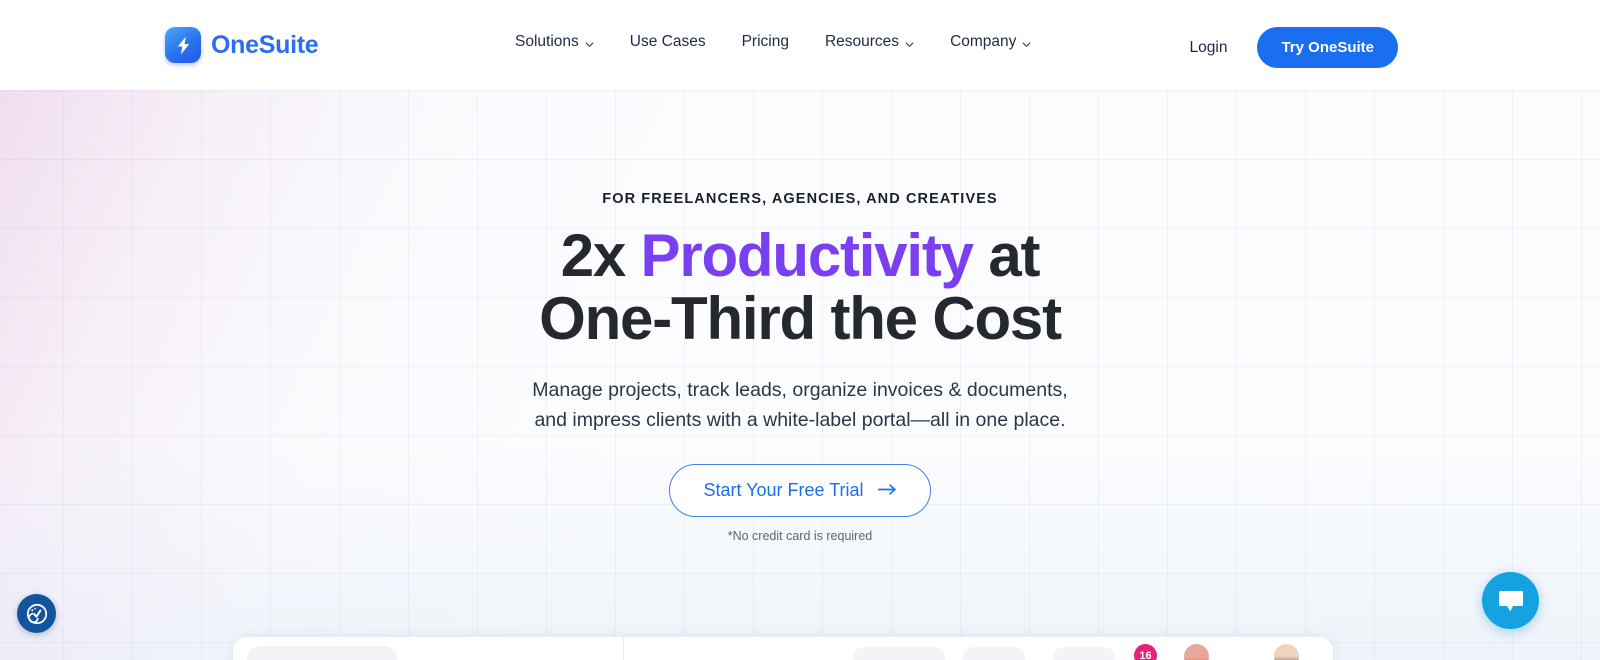 The image size is (1600, 660). I want to click on header-actions: Login Try OneSuite, so click(1294, 47).